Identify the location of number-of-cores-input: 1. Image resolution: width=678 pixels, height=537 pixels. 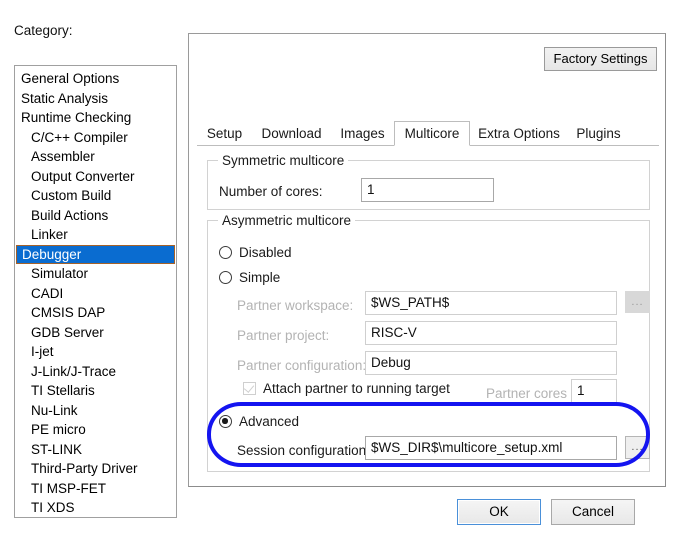
(427, 190).